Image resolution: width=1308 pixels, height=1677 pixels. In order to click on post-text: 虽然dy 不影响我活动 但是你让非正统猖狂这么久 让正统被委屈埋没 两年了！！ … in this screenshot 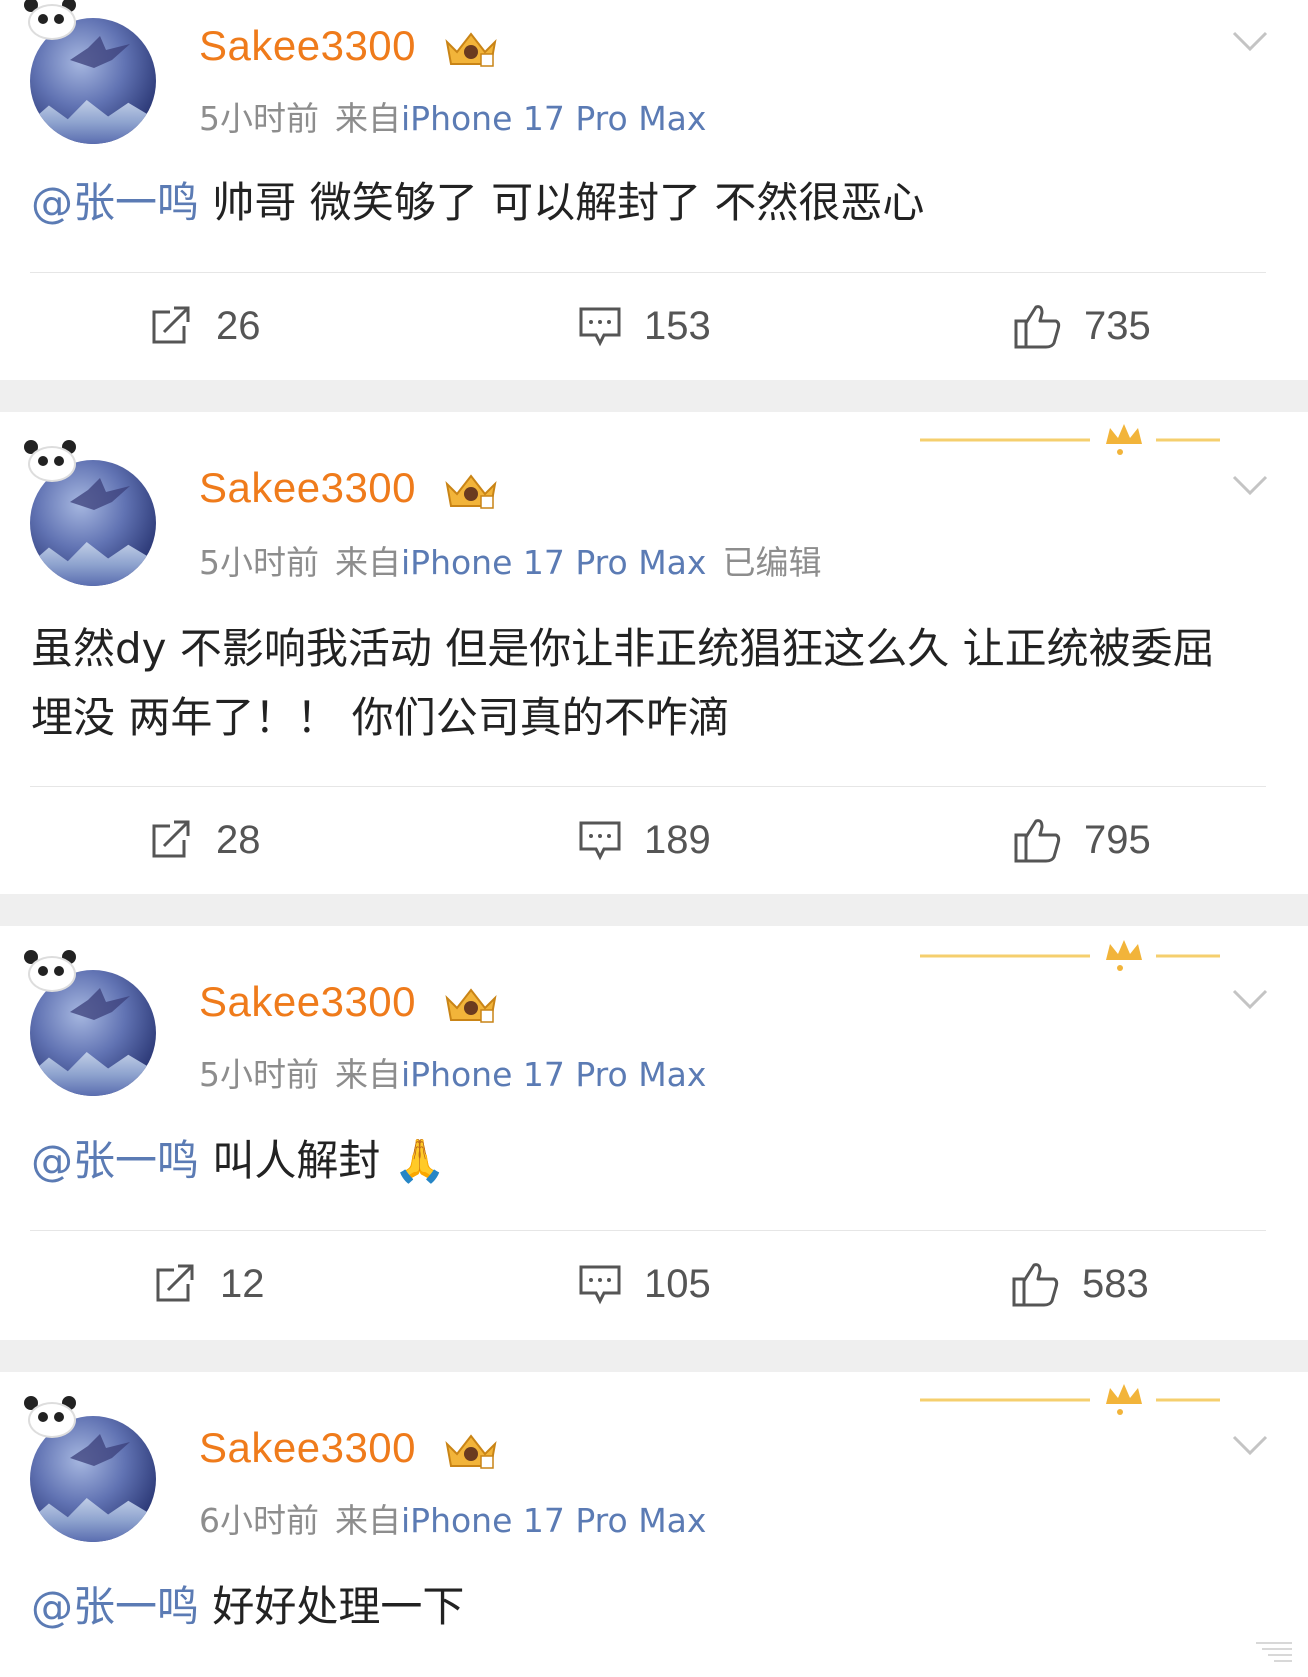, I will do `click(631, 683)`.